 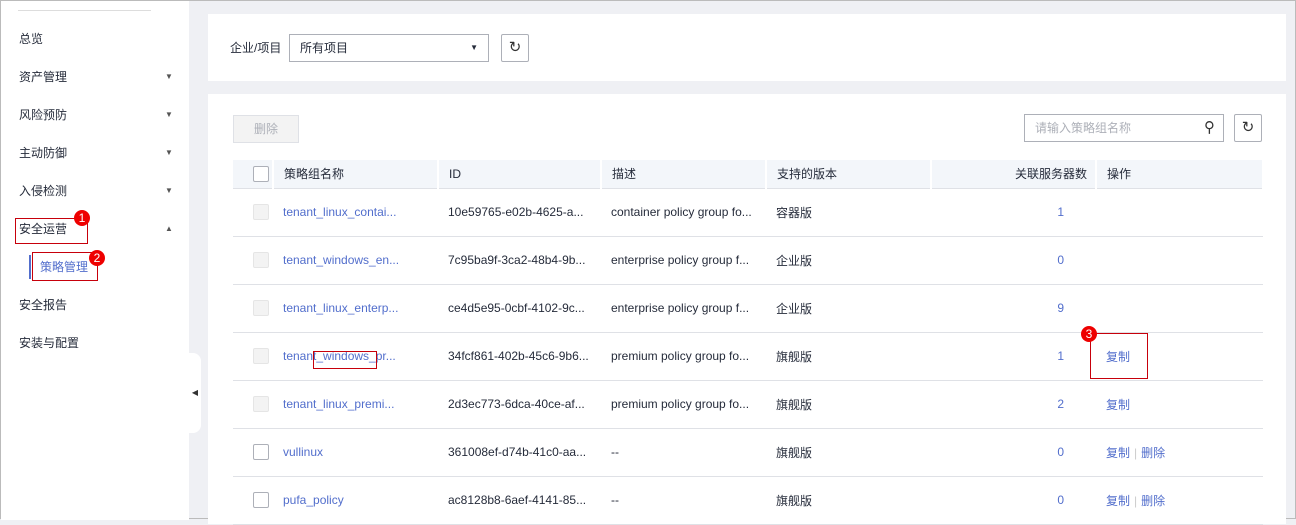 What do you see at coordinates (1180, 174) in the screenshot?
I see `column-header-actions: 操作` at bounding box center [1180, 174].